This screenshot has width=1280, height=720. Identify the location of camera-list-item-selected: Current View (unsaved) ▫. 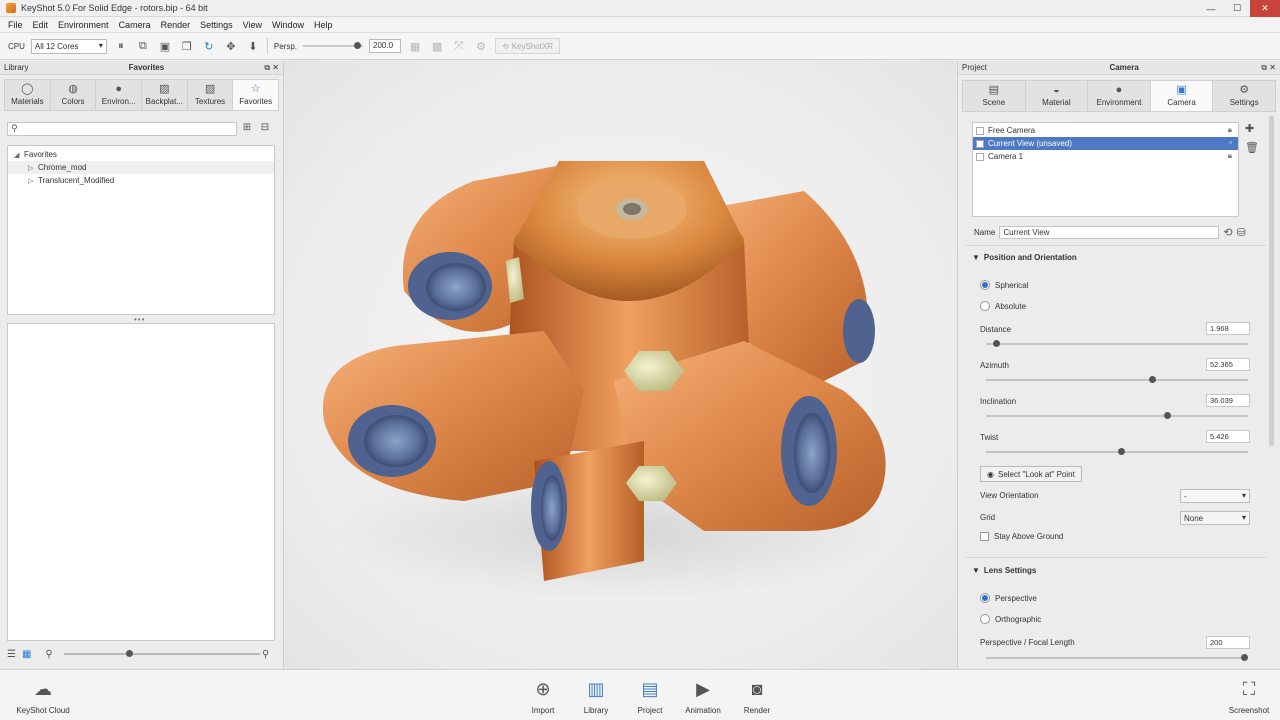
(1105, 143).